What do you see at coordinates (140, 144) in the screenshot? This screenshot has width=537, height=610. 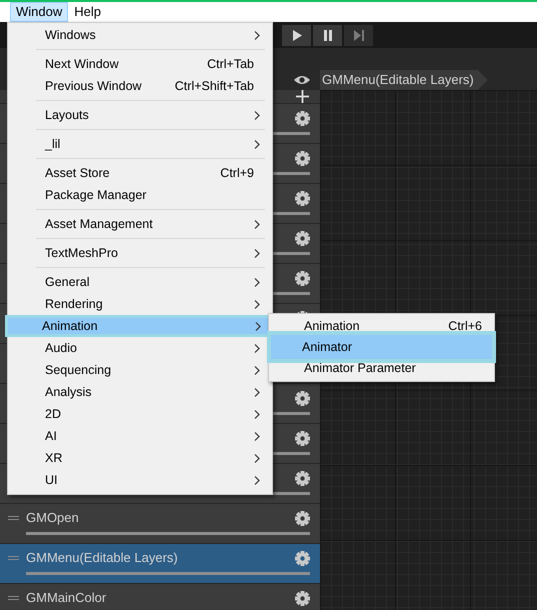 I see `menu-item: _lil` at bounding box center [140, 144].